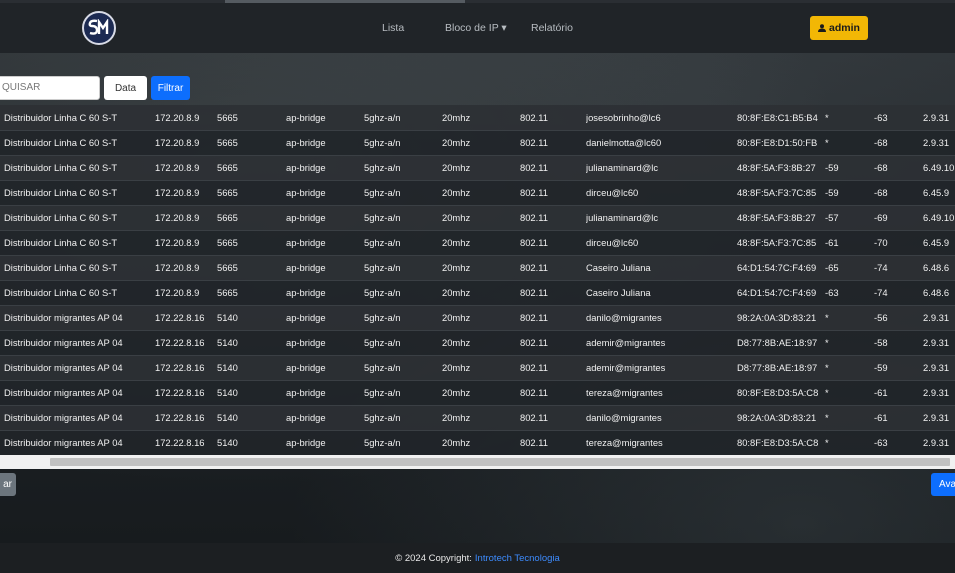 Image resolution: width=955 pixels, height=573 pixels. What do you see at coordinates (552, 28) in the screenshot?
I see `nav-relatorio: Relatório` at bounding box center [552, 28].